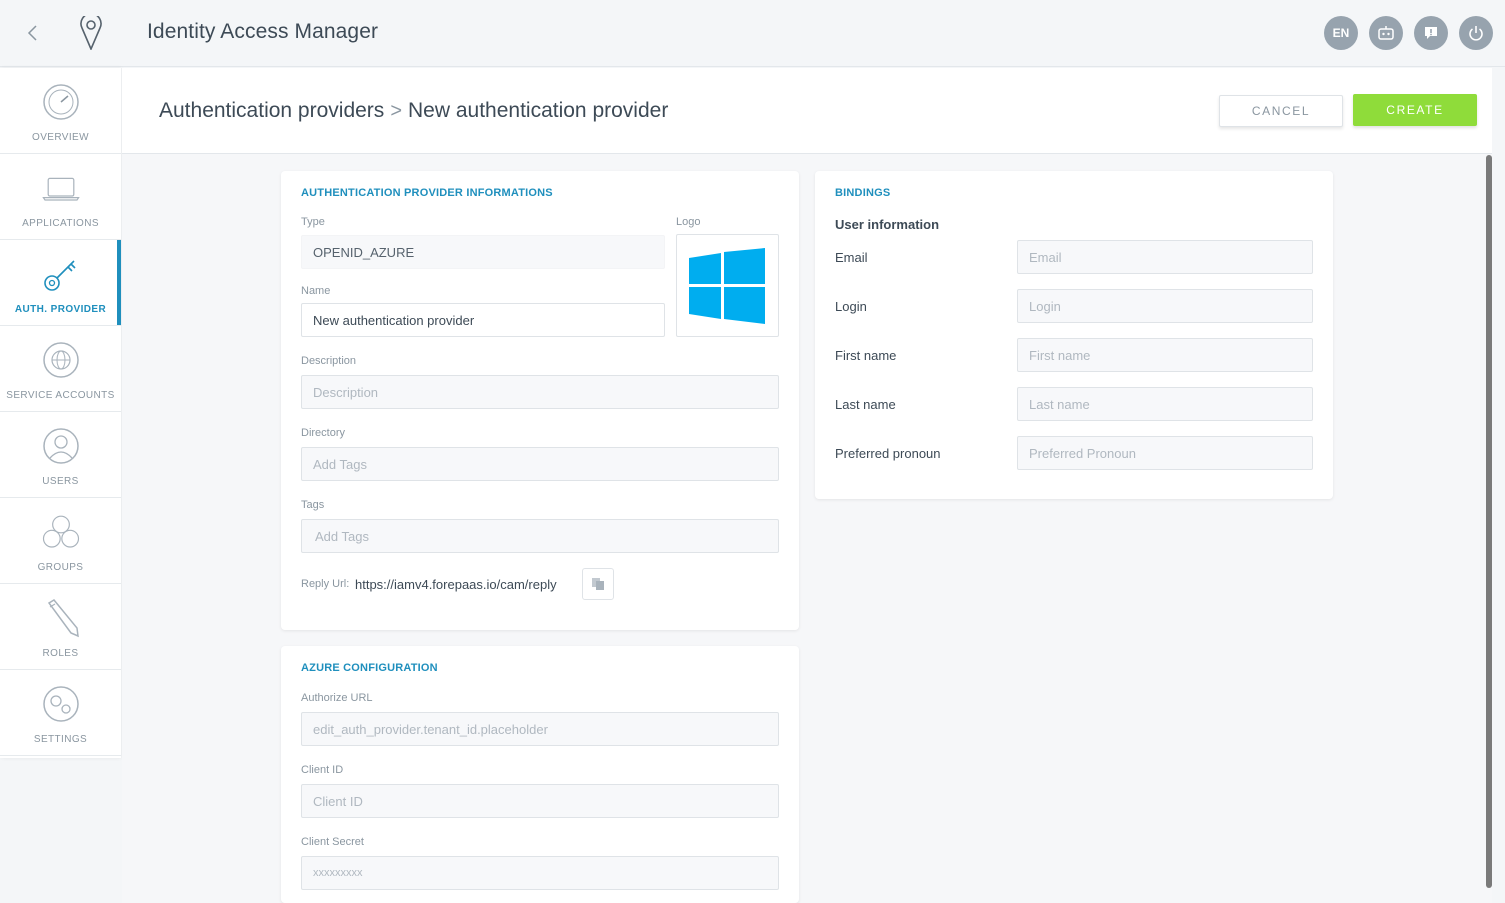 The image size is (1505, 903). I want to click on sidebar-item-overview: OVERVIEW, so click(60, 111).